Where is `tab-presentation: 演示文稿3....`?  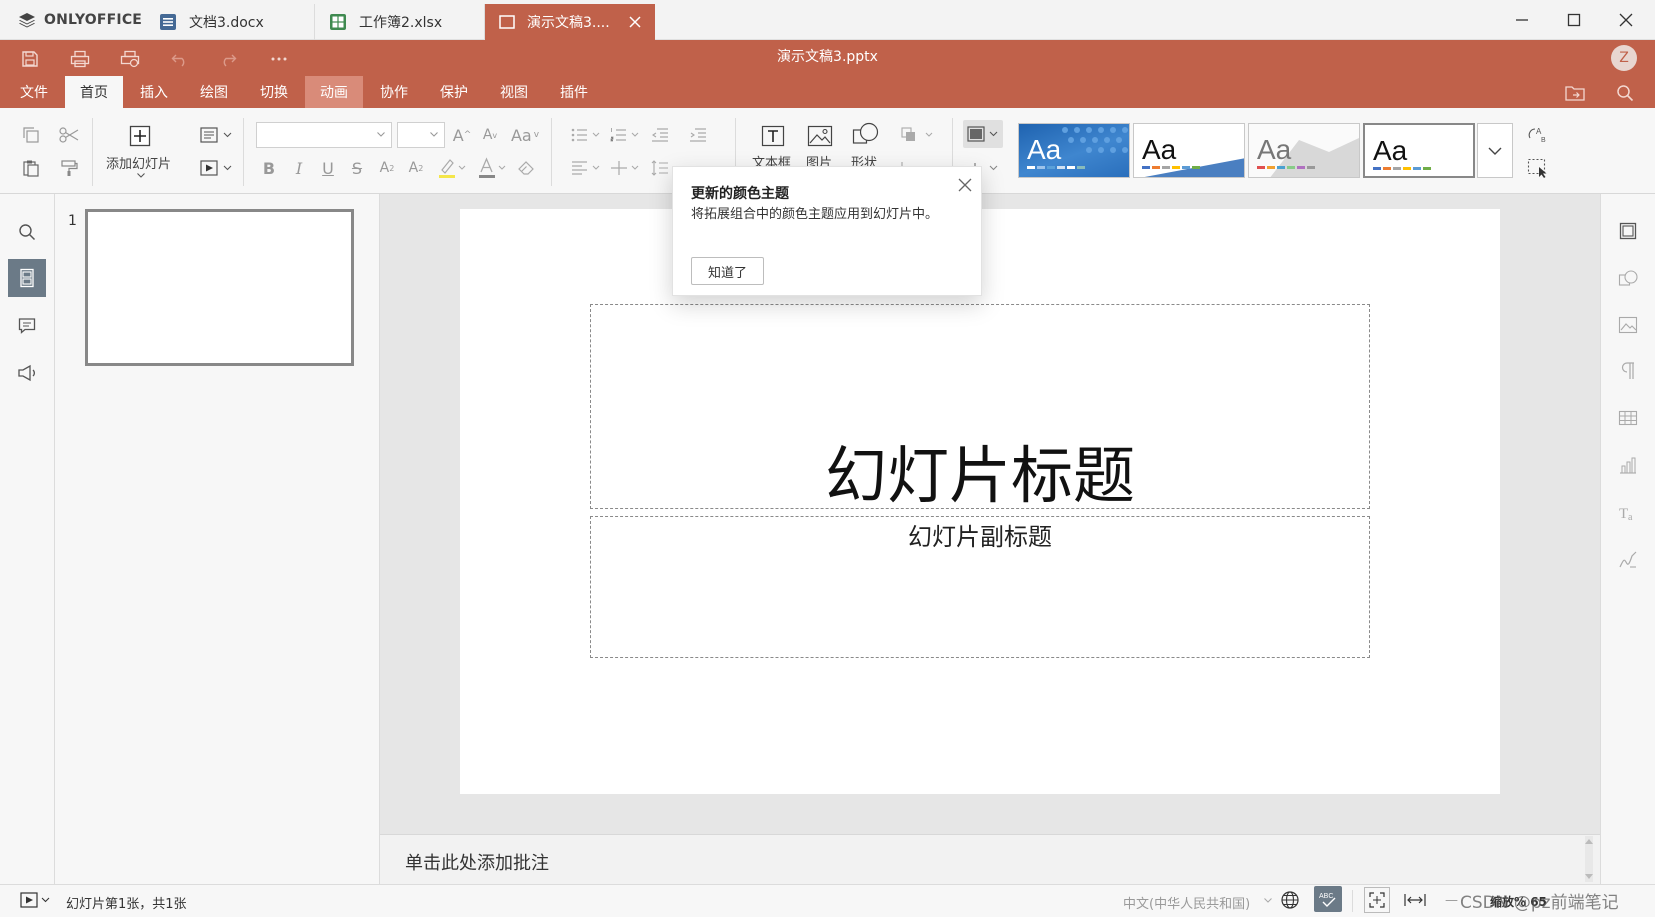 tab-presentation: 演示文稿3.... is located at coordinates (570, 22).